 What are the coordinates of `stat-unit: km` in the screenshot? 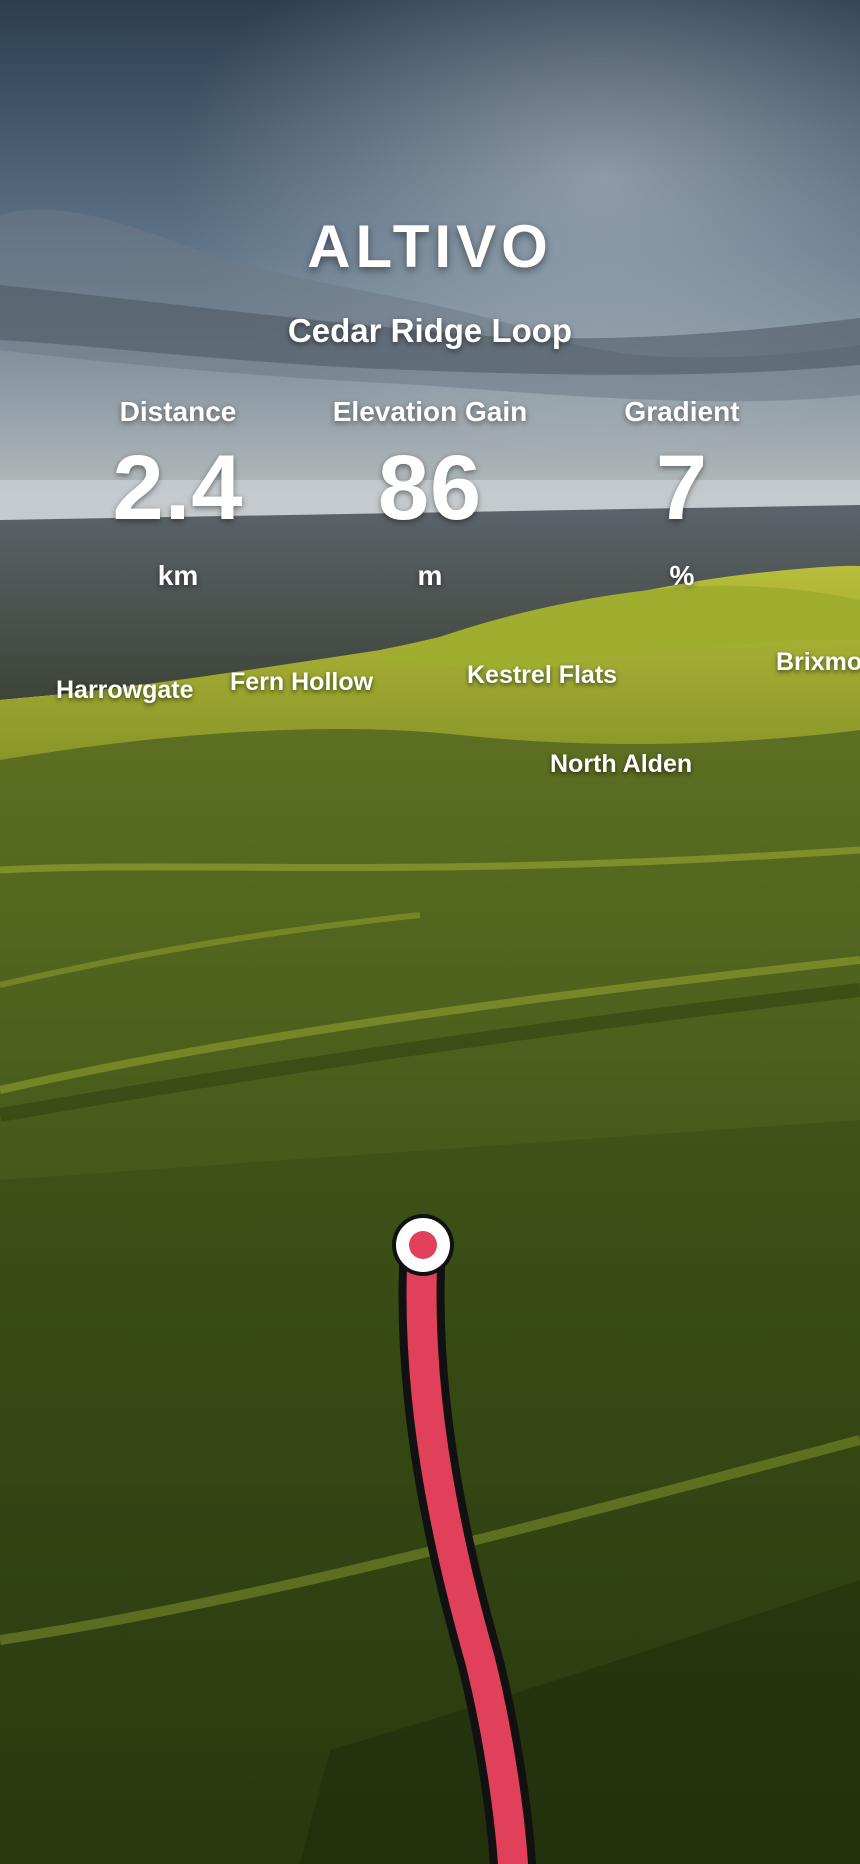 It's located at (178, 575).